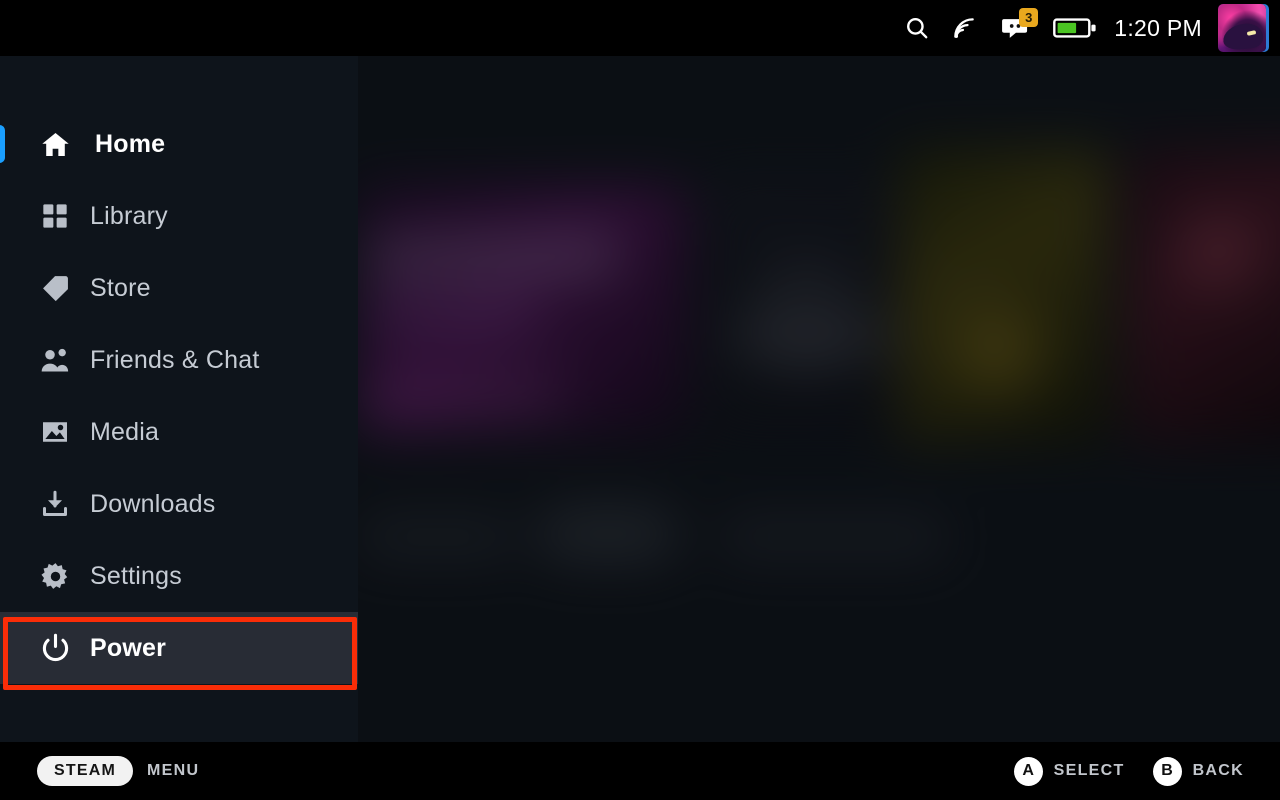 Image resolution: width=1280 pixels, height=800 pixels. I want to click on store-tag-icon, so click(55, 288).